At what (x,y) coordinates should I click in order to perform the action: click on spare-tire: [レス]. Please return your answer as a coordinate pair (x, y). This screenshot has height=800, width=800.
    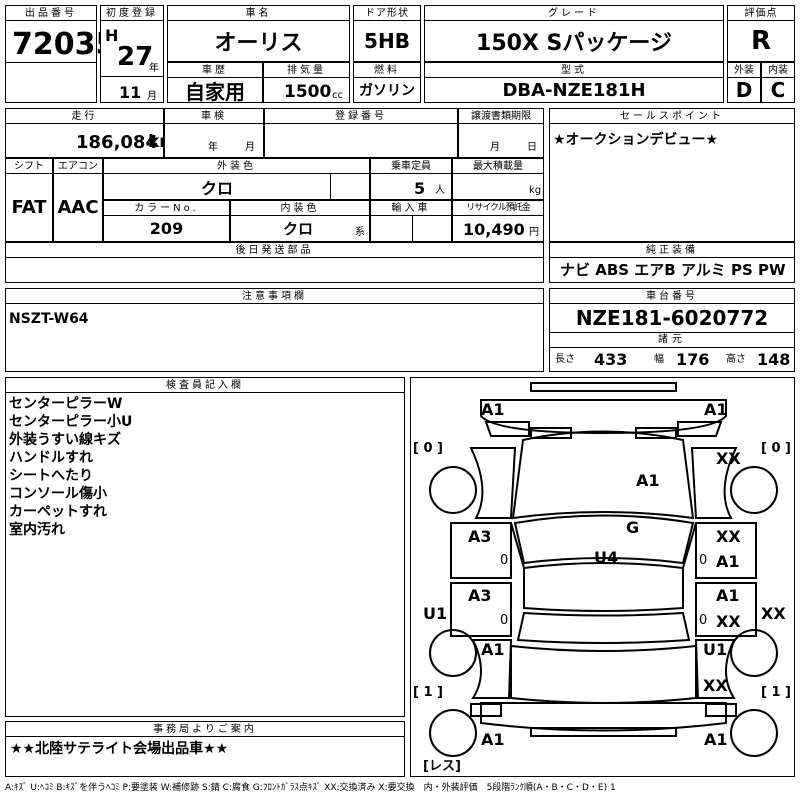
    Looking at the image, I should click on (442, 766).